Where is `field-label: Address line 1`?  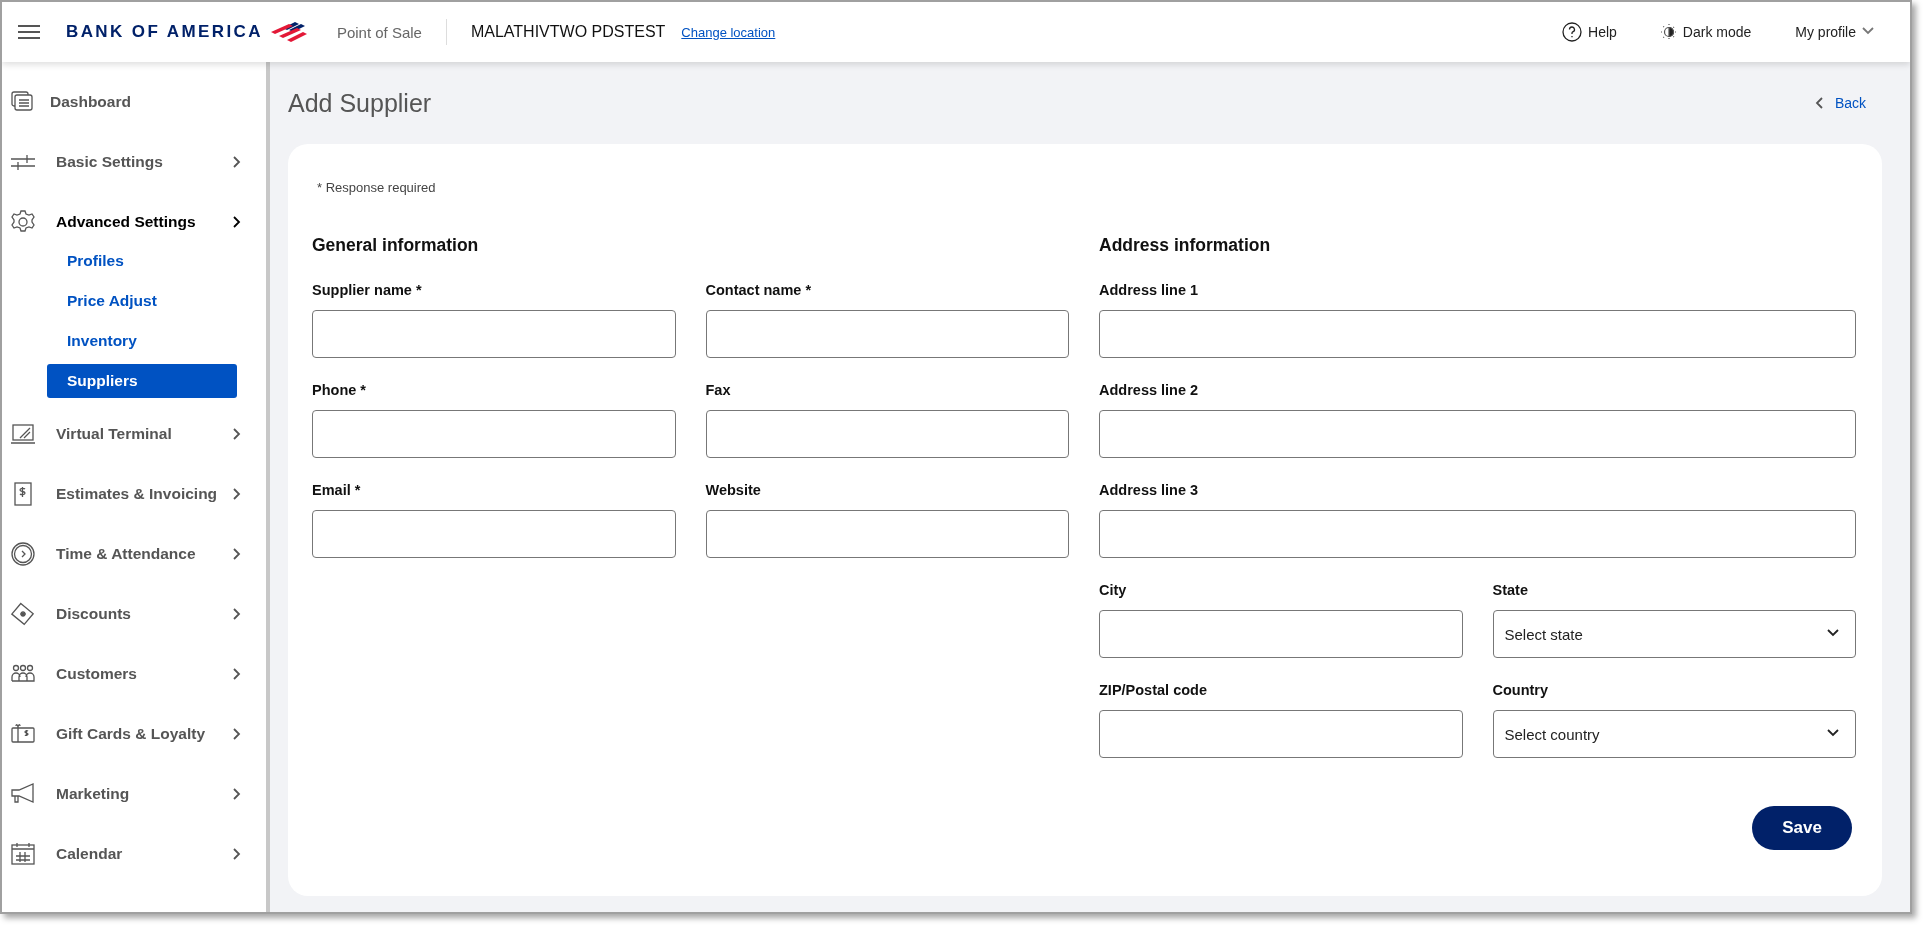 field-label: Address line 1 is located at coordinates (1149, 290).